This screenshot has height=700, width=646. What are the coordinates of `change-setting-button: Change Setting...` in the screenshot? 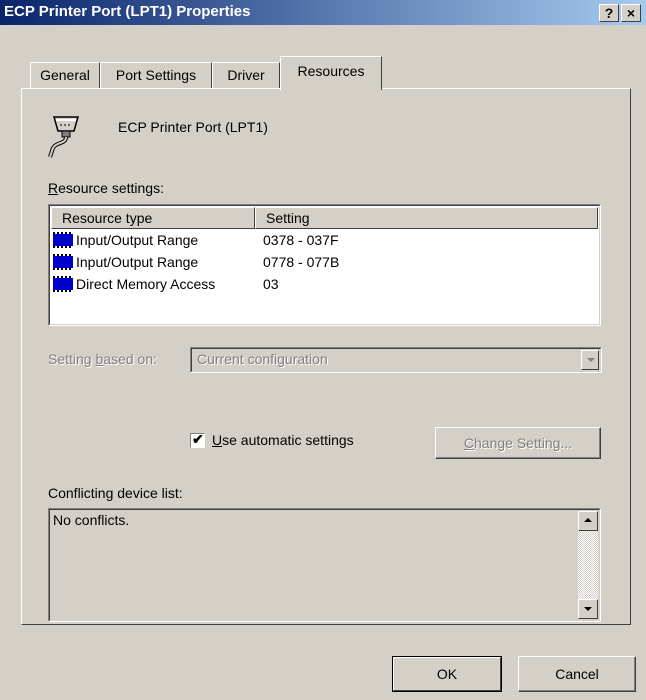 It's located at (518, 443).